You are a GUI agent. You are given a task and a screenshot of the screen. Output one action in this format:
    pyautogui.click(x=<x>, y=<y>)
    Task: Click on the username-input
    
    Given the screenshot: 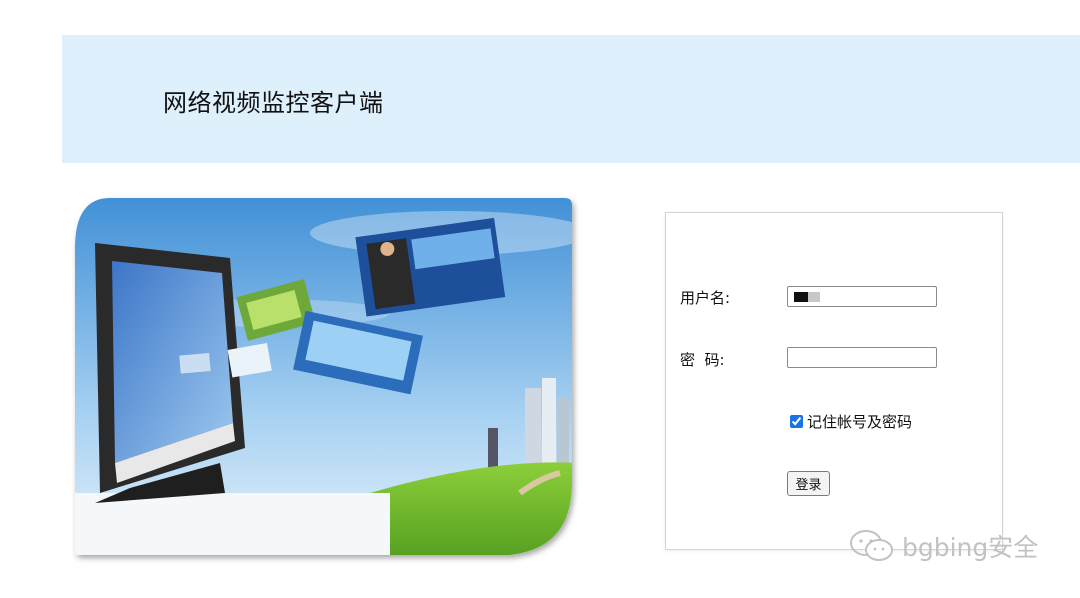 What is the action you would take?
    pyautogui.click(x=862, y=296)
    